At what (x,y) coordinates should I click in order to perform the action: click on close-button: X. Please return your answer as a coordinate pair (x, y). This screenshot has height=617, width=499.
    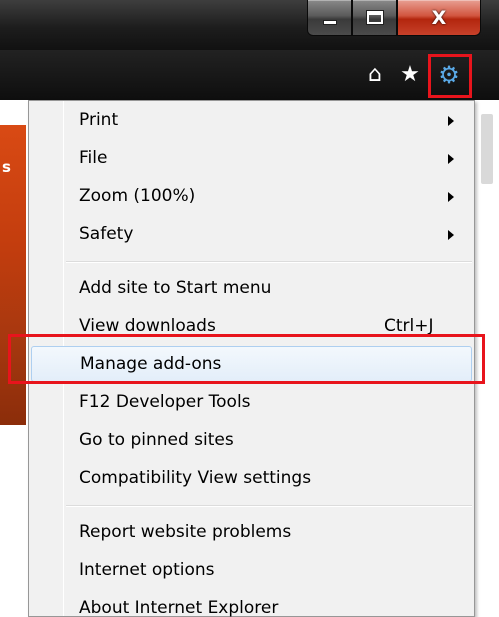
    Looking at the image, I should click on (439, 18).